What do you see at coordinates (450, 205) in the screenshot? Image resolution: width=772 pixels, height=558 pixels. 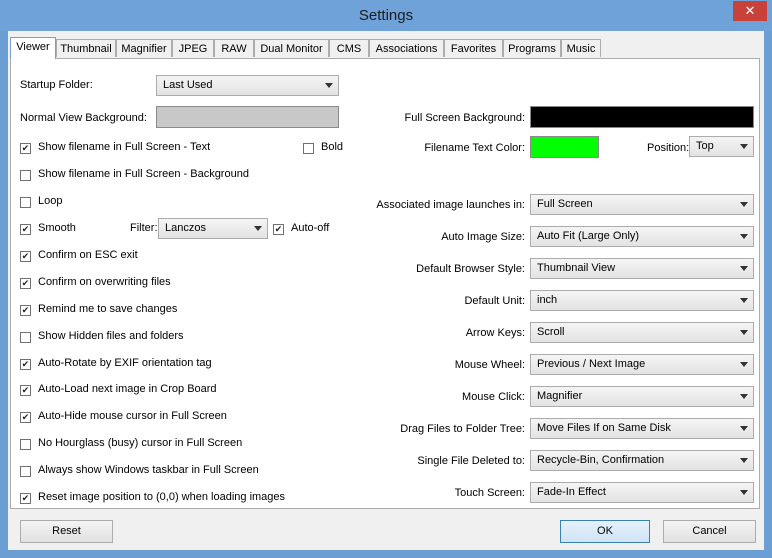 I see `associated-launch-label: Associated image launches in:` at bounding box center [450, 205].